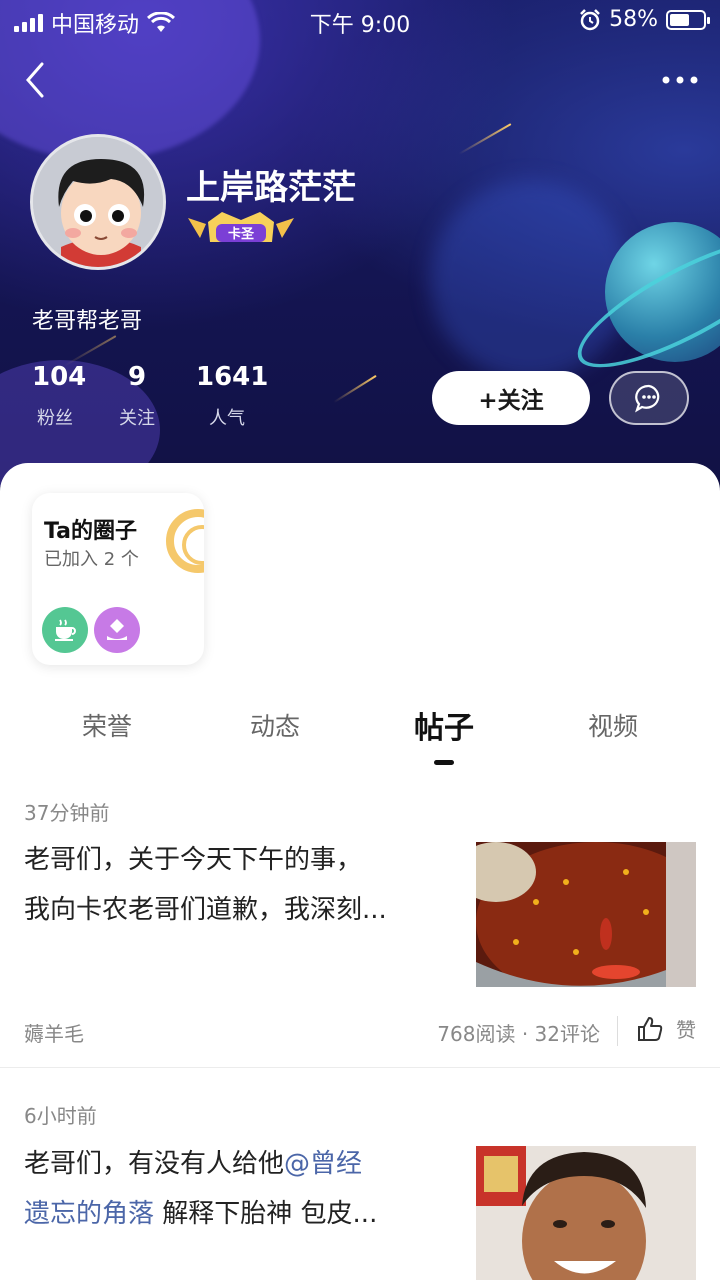  I want to click on stat-following: 9 关注, so click(137, 396).